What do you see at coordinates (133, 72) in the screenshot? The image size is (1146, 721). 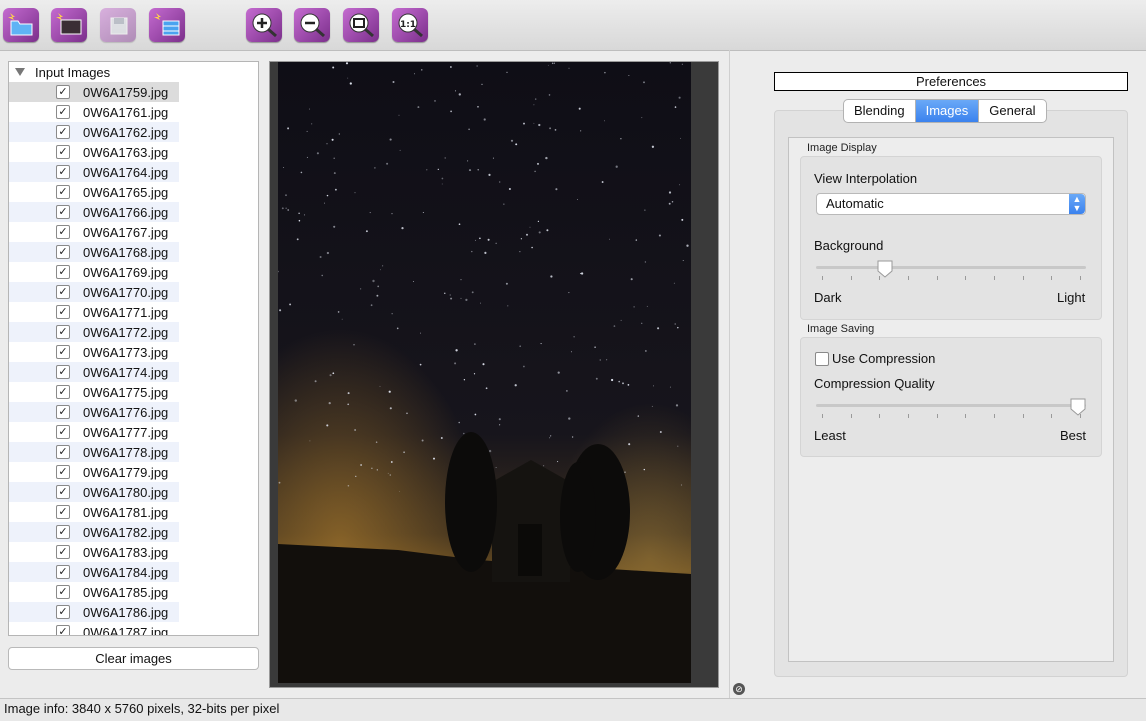 I see `input-images-header: Input Images` at bounding box center [133, 72].